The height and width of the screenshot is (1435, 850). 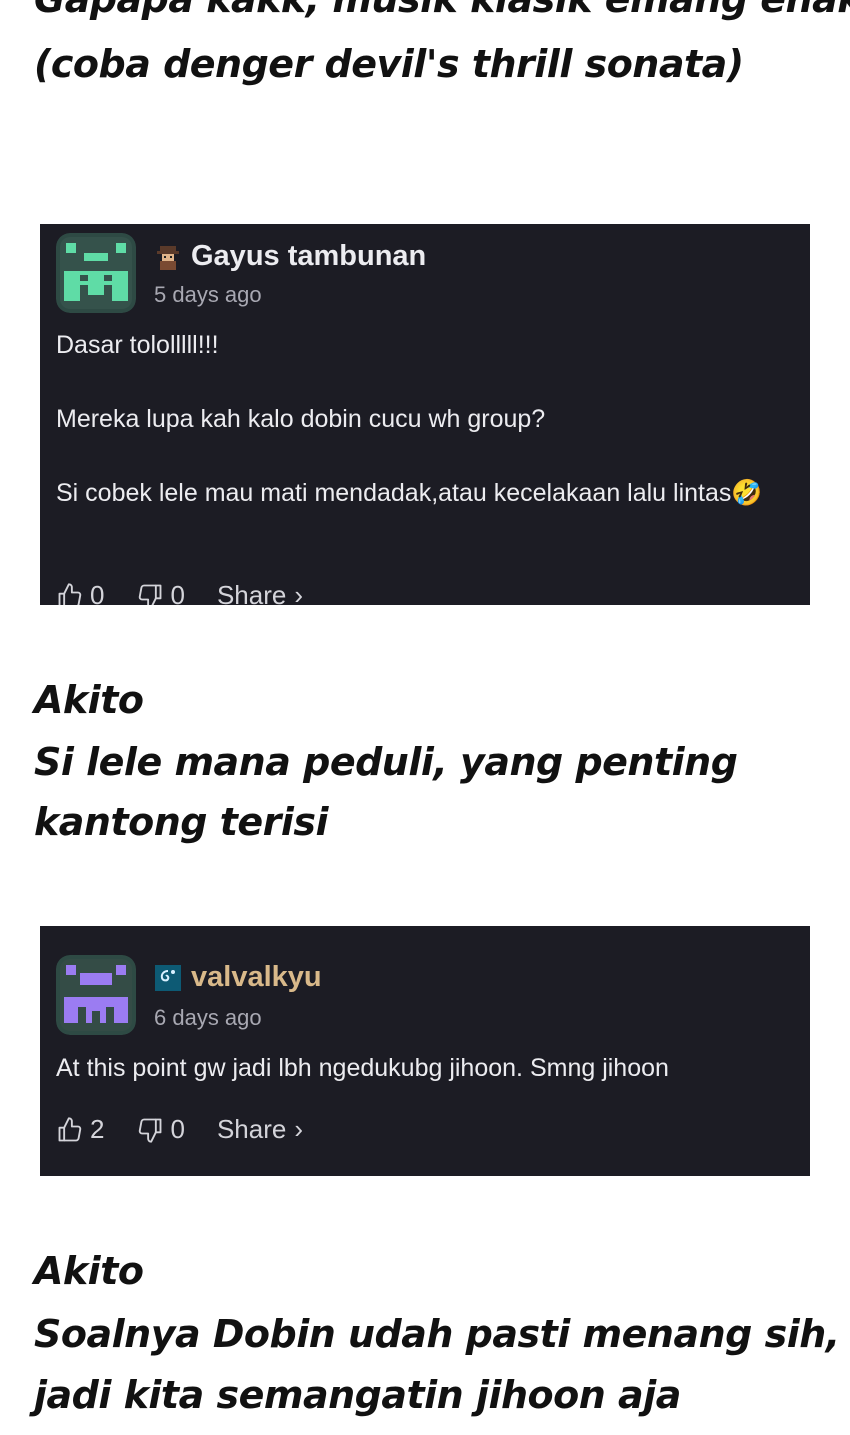 What do you see at coordinates (137, 345) in the screenshot?
I see `comment-paragraph: Dasar tololllll!!!` at bounding box center [137, 345].